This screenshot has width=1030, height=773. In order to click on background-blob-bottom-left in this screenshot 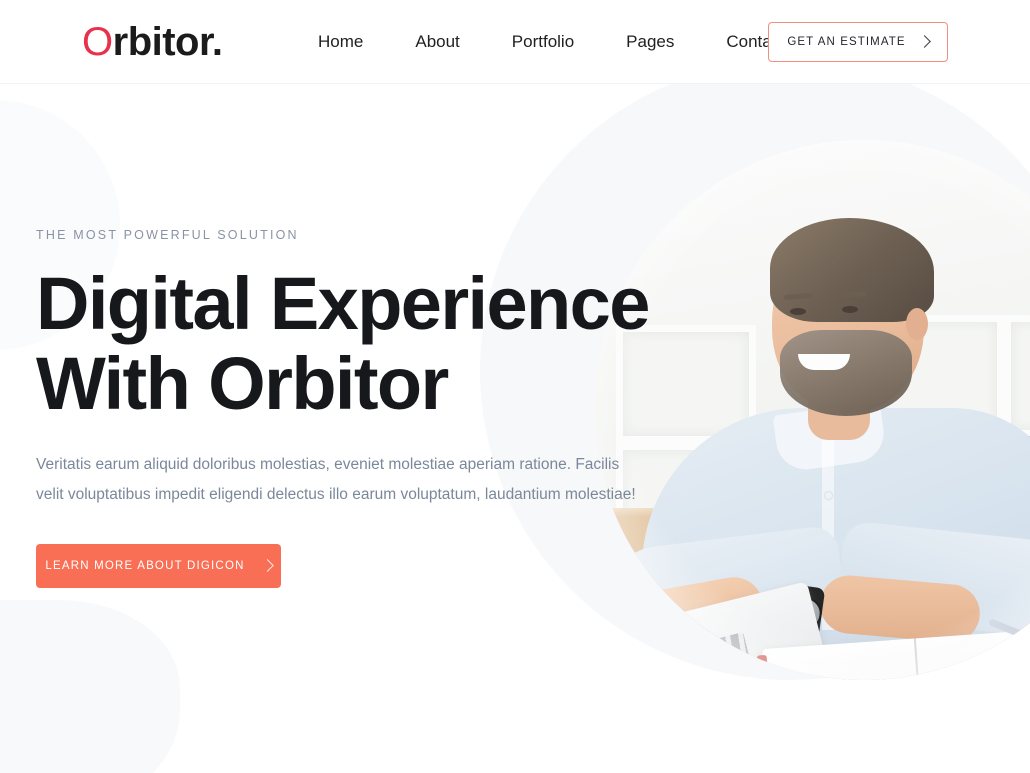, I will do `click(90, 686)`.